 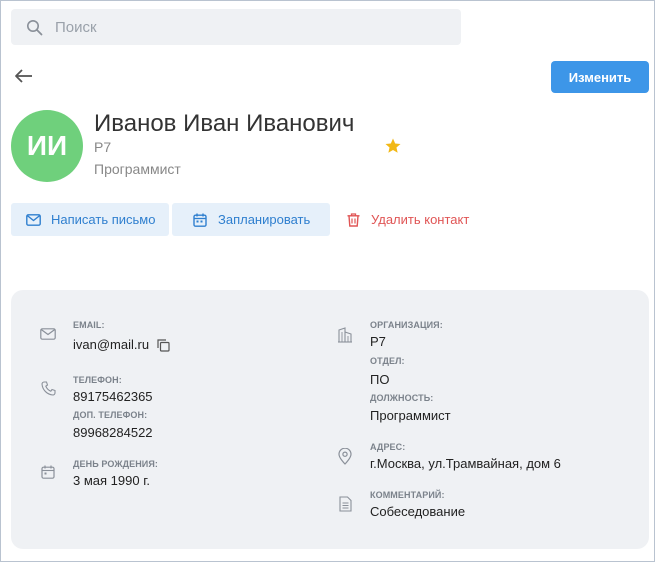 I want to click on write-email-button: Написать письмо, so click(x=90, y=219).